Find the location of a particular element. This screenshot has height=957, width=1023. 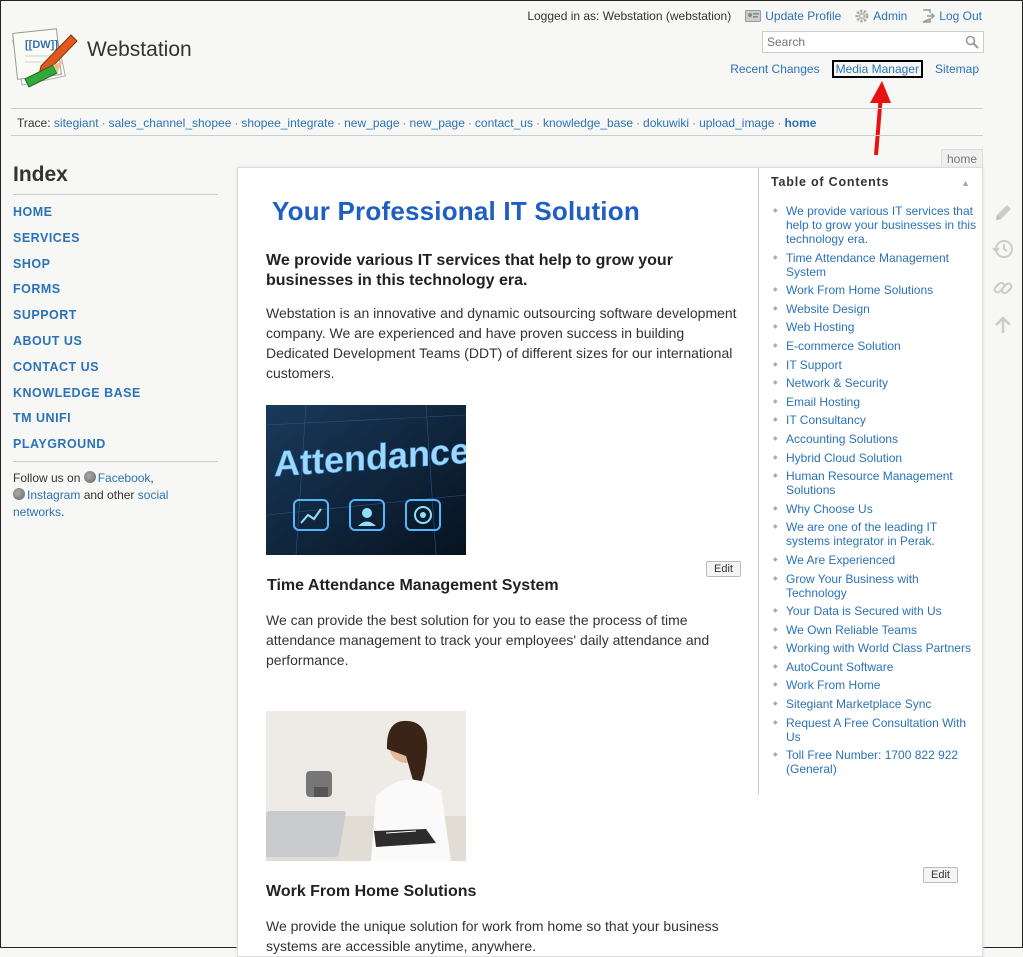

trace-link: upload_image is located at coordinates (736, 123).